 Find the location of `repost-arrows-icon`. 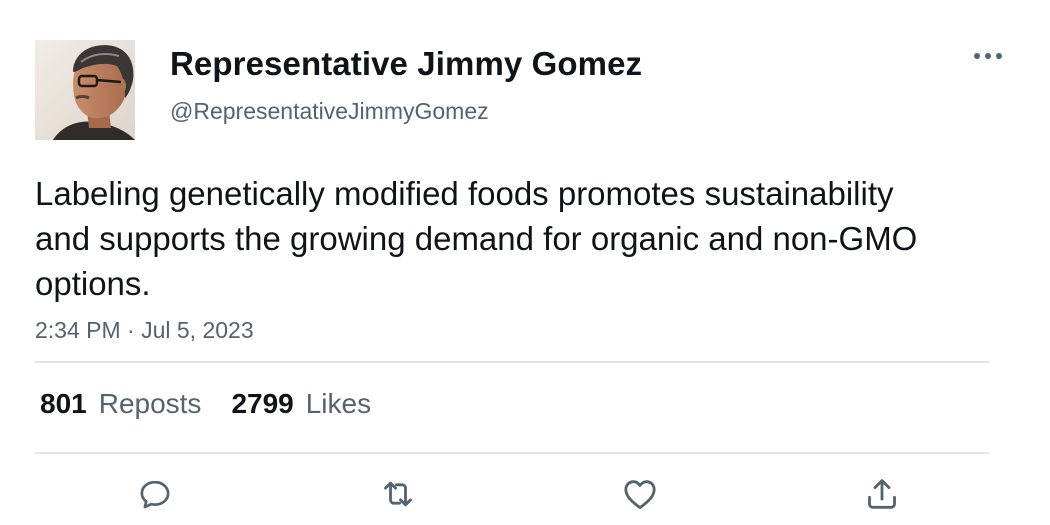

repost-arrows-icon is located at coordinates (398, 494).